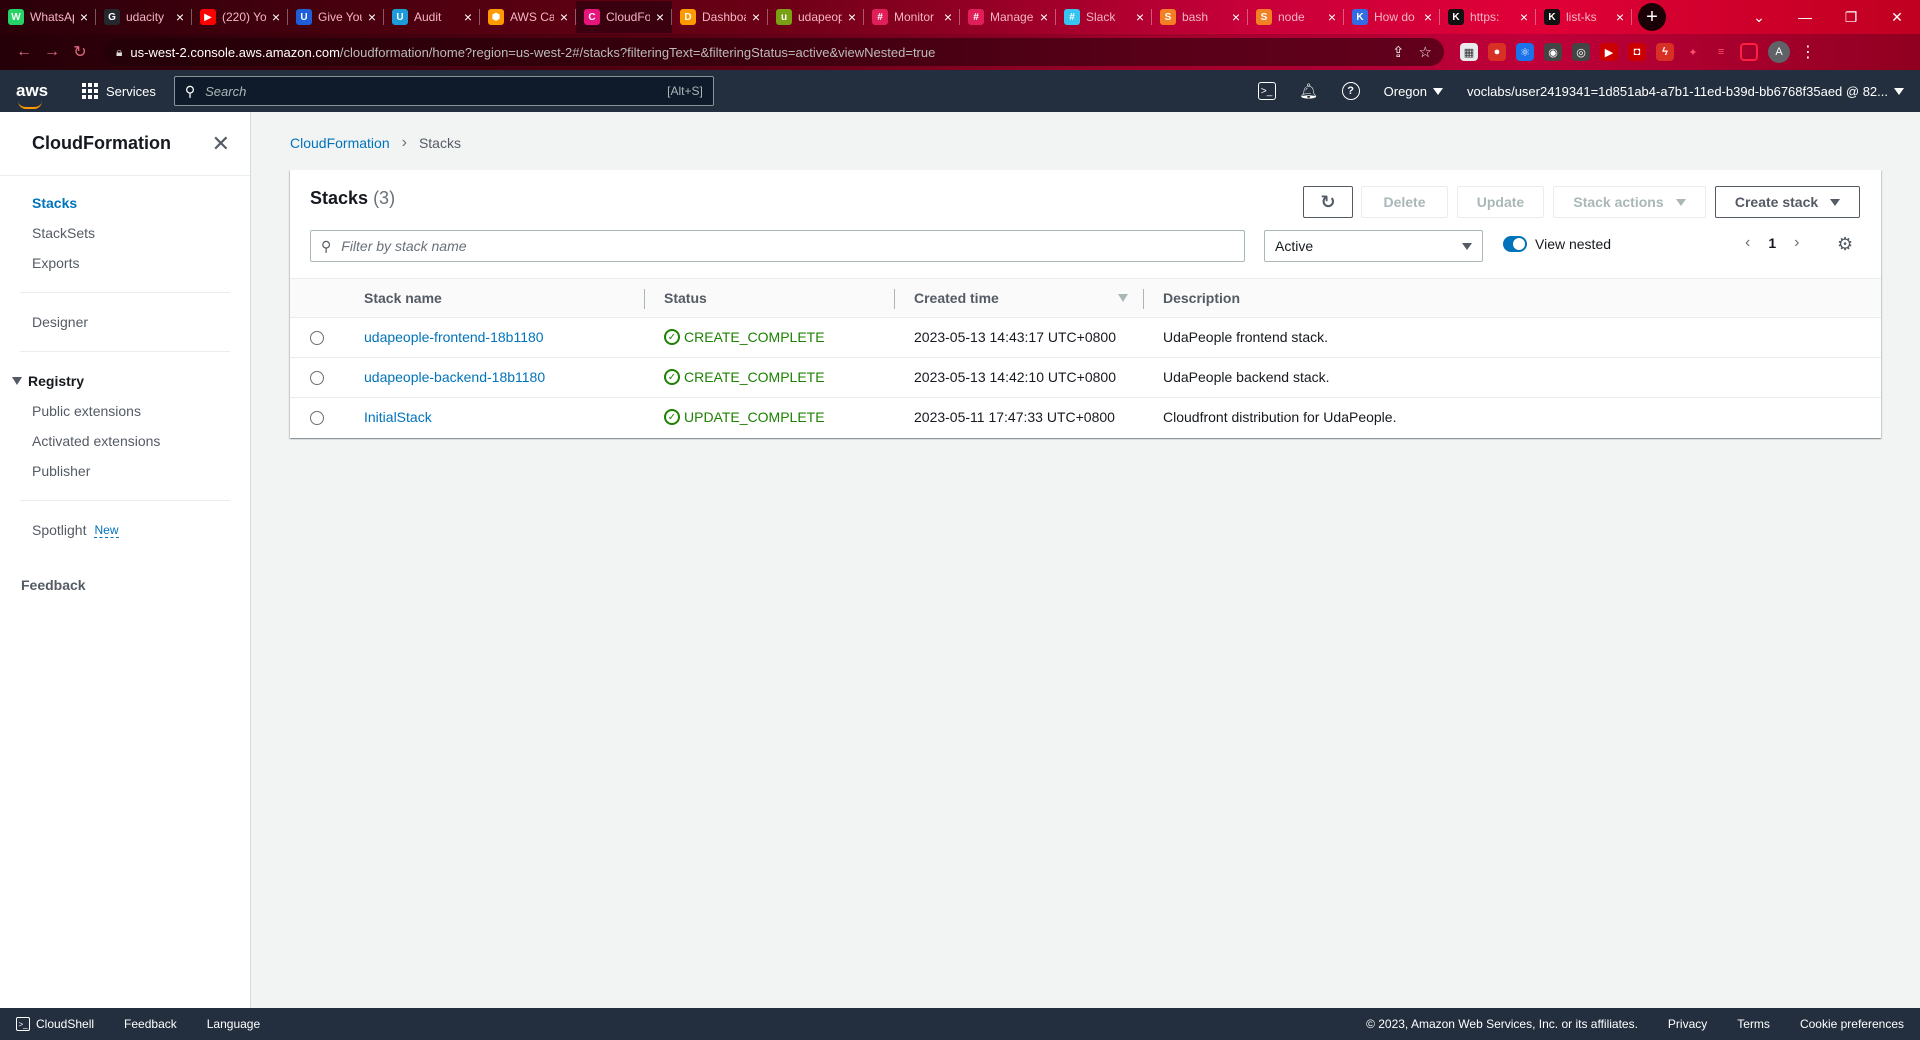  What do you see at coordinates (816, 17) in the screenshot?
I see `browser-tab: u udapeople ×` at bounding box center [816, 17].